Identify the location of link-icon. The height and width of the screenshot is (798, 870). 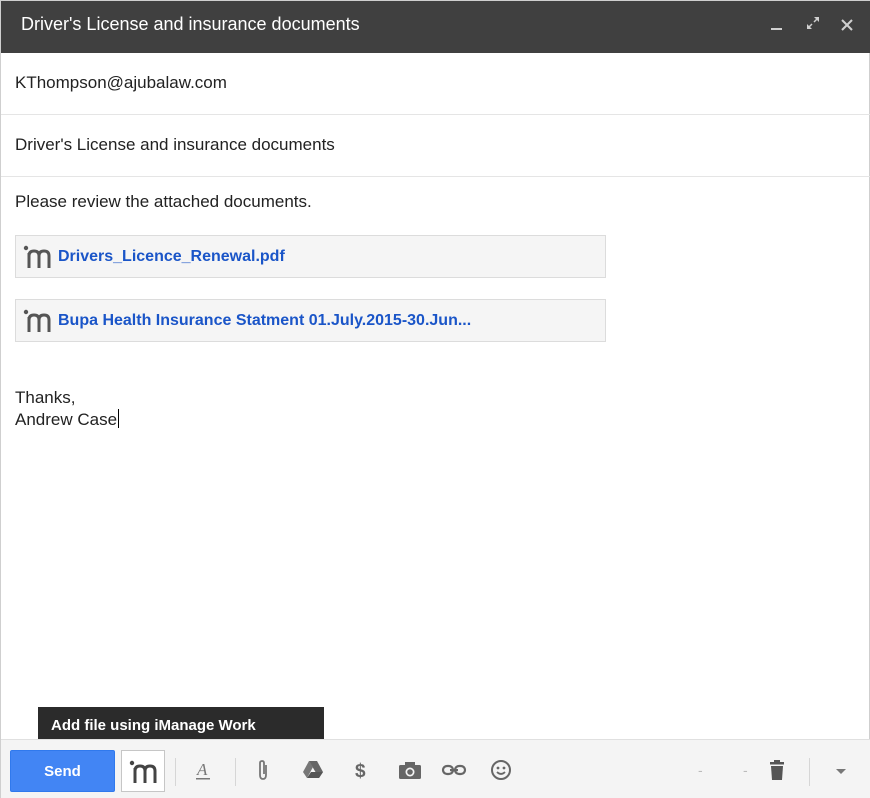
(454, 770).